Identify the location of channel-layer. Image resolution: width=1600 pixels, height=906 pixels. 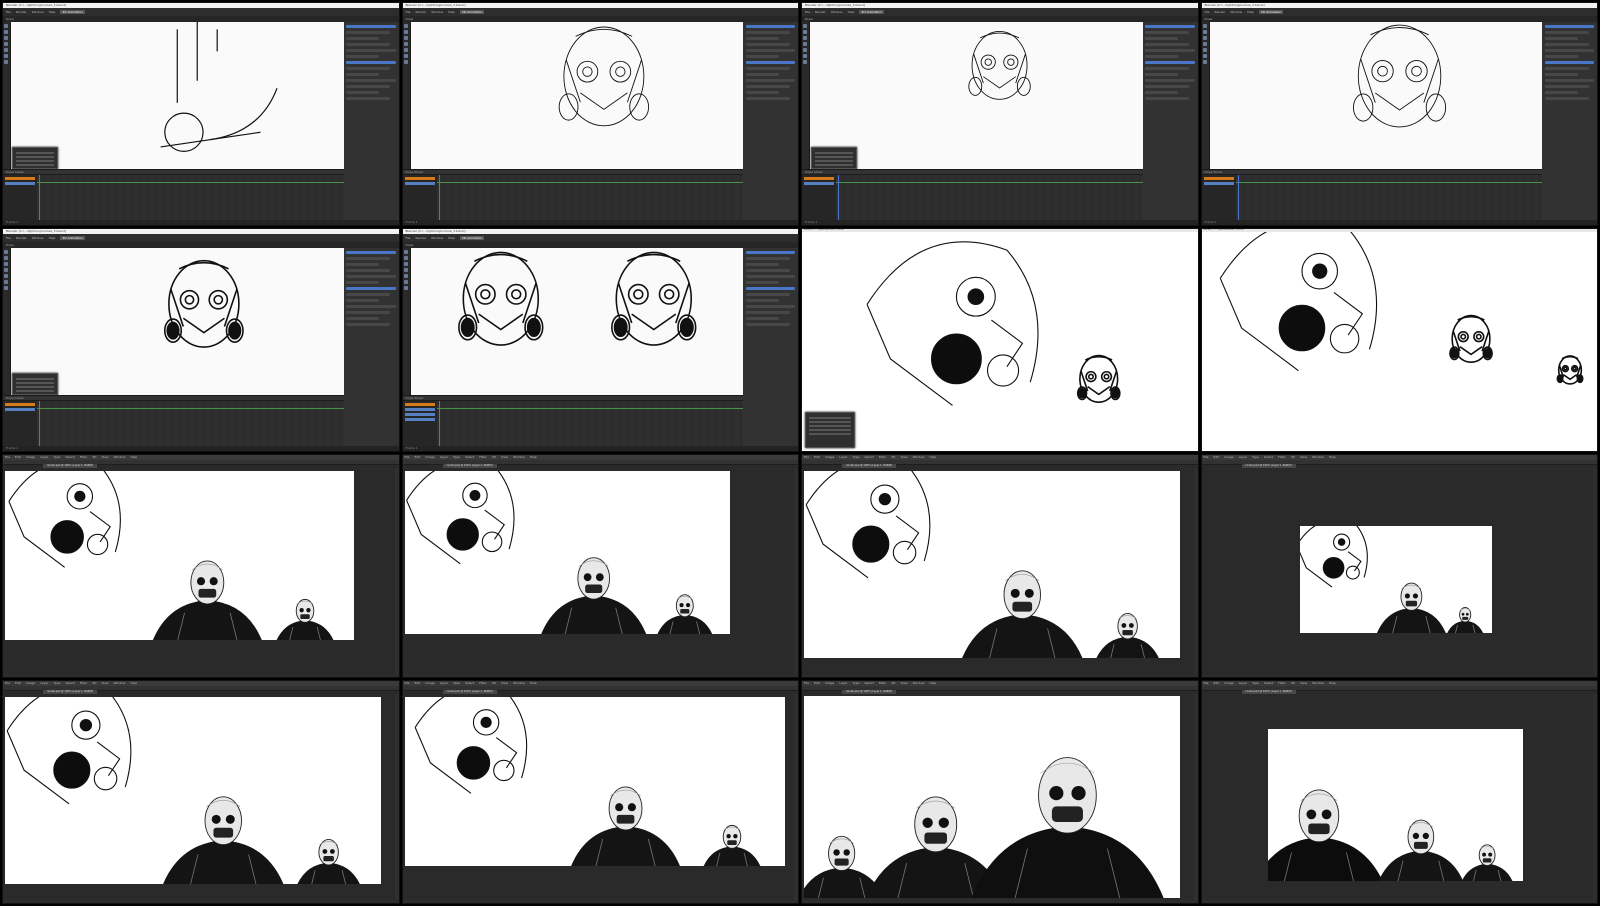
(1218, 178).